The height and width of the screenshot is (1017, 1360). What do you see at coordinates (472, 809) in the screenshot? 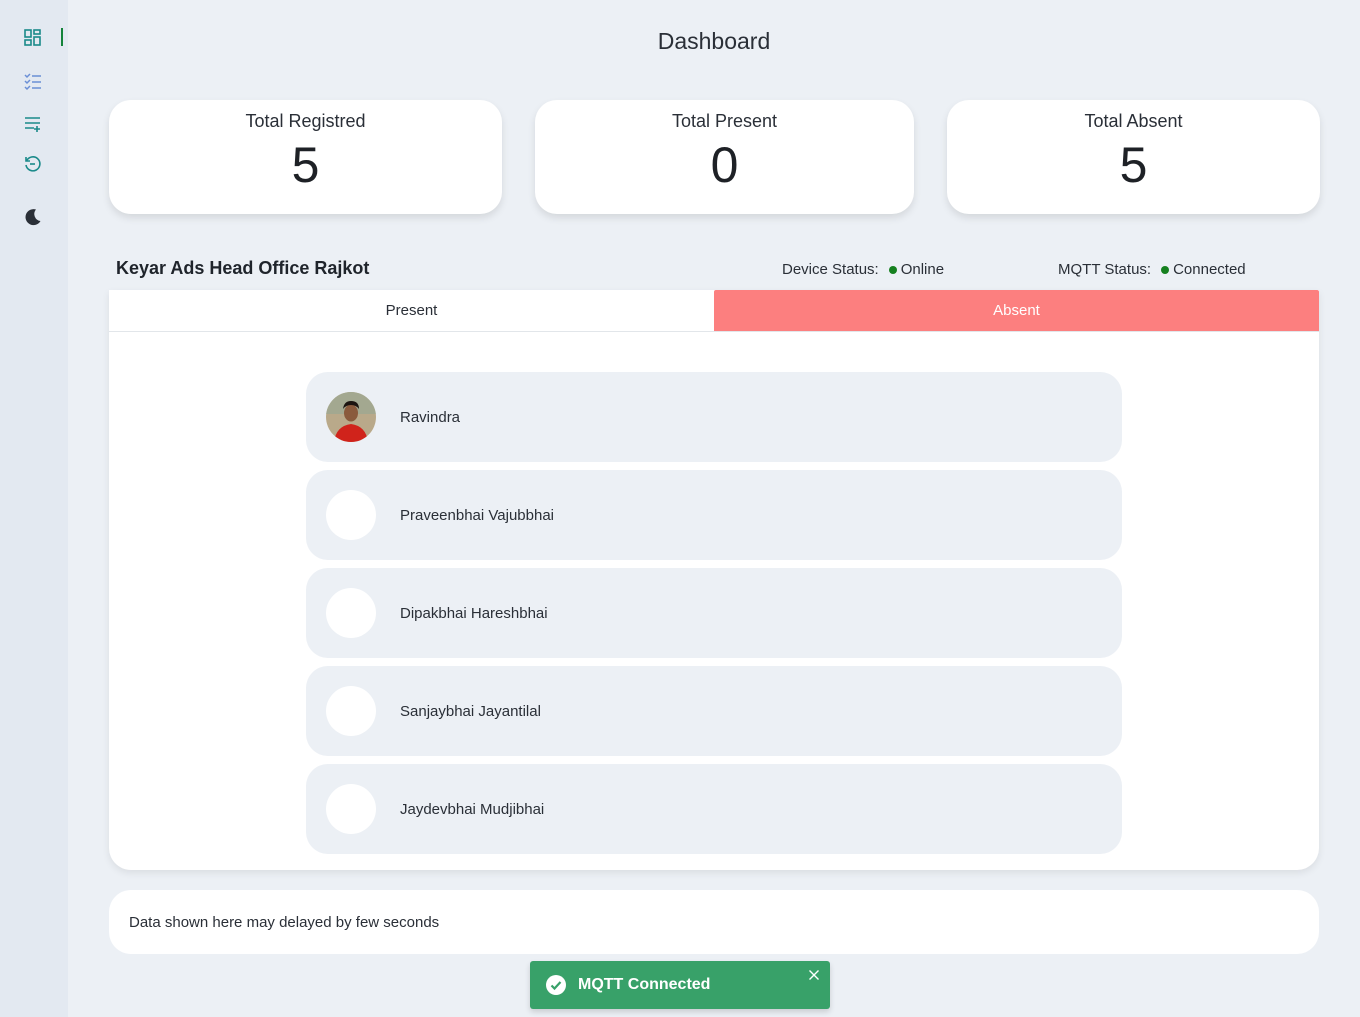
I see `person-name: Jaydevbhai Mudjibhai` at bounding box center [472, 809].